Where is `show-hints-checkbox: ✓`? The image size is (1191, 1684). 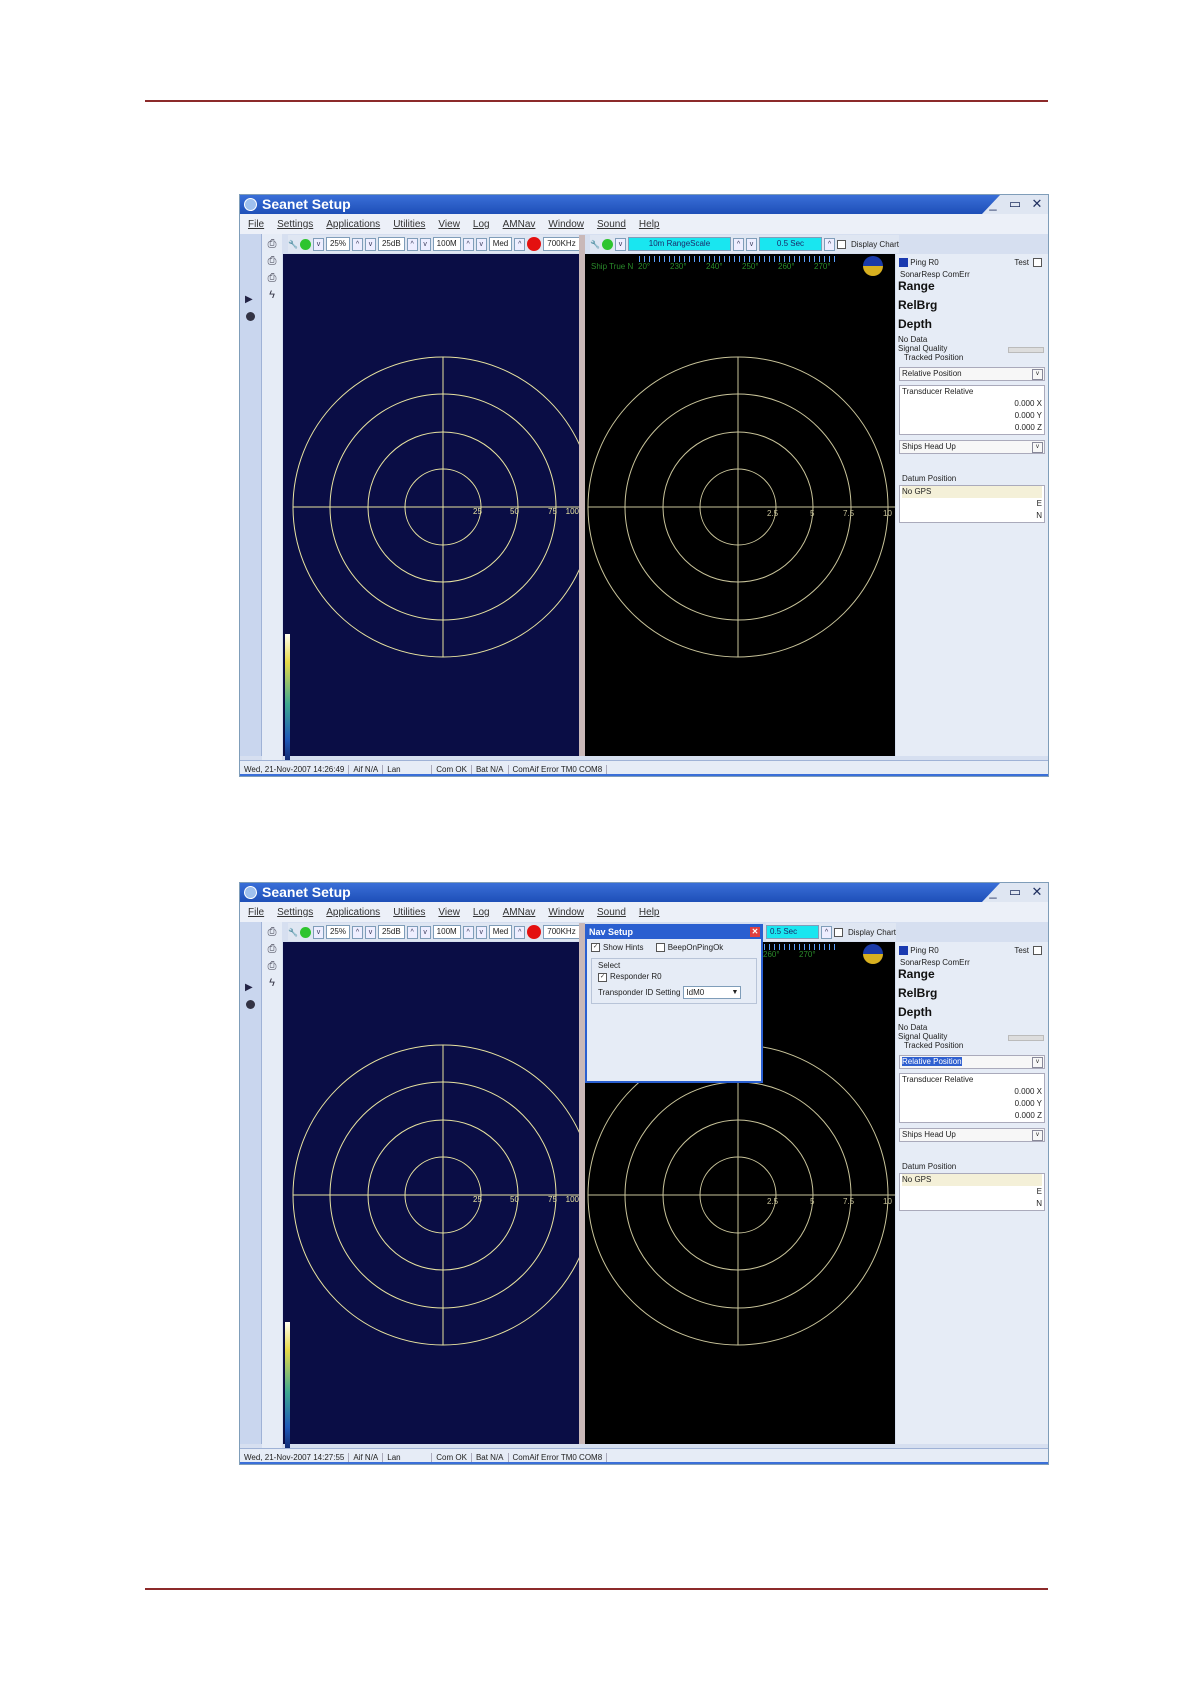
show-hints-checkbox: ✓ is located at coordinates (595, 948).